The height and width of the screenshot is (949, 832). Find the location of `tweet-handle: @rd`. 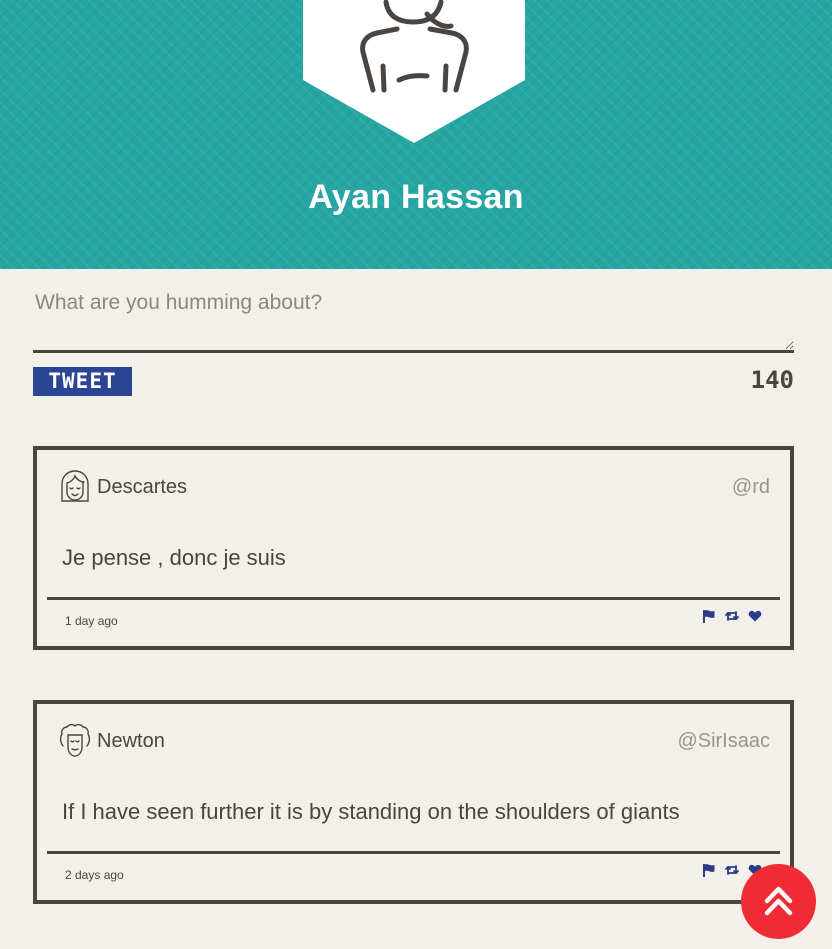

tweet-handle: @rd is located at coordinates (751, 487).